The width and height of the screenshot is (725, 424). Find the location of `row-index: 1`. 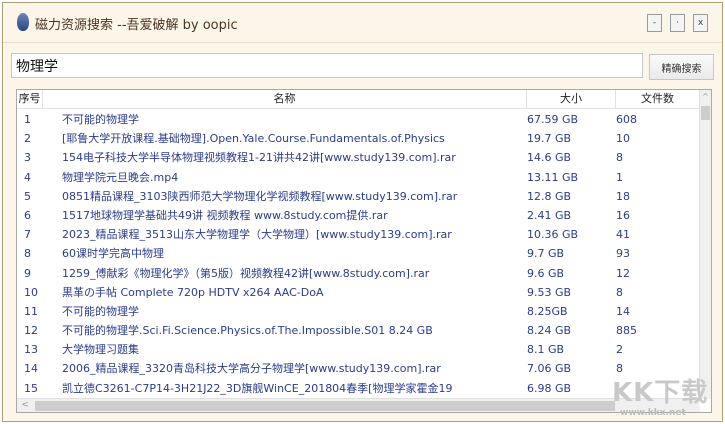

row-index: 1 is located at coordinates (27, 119).